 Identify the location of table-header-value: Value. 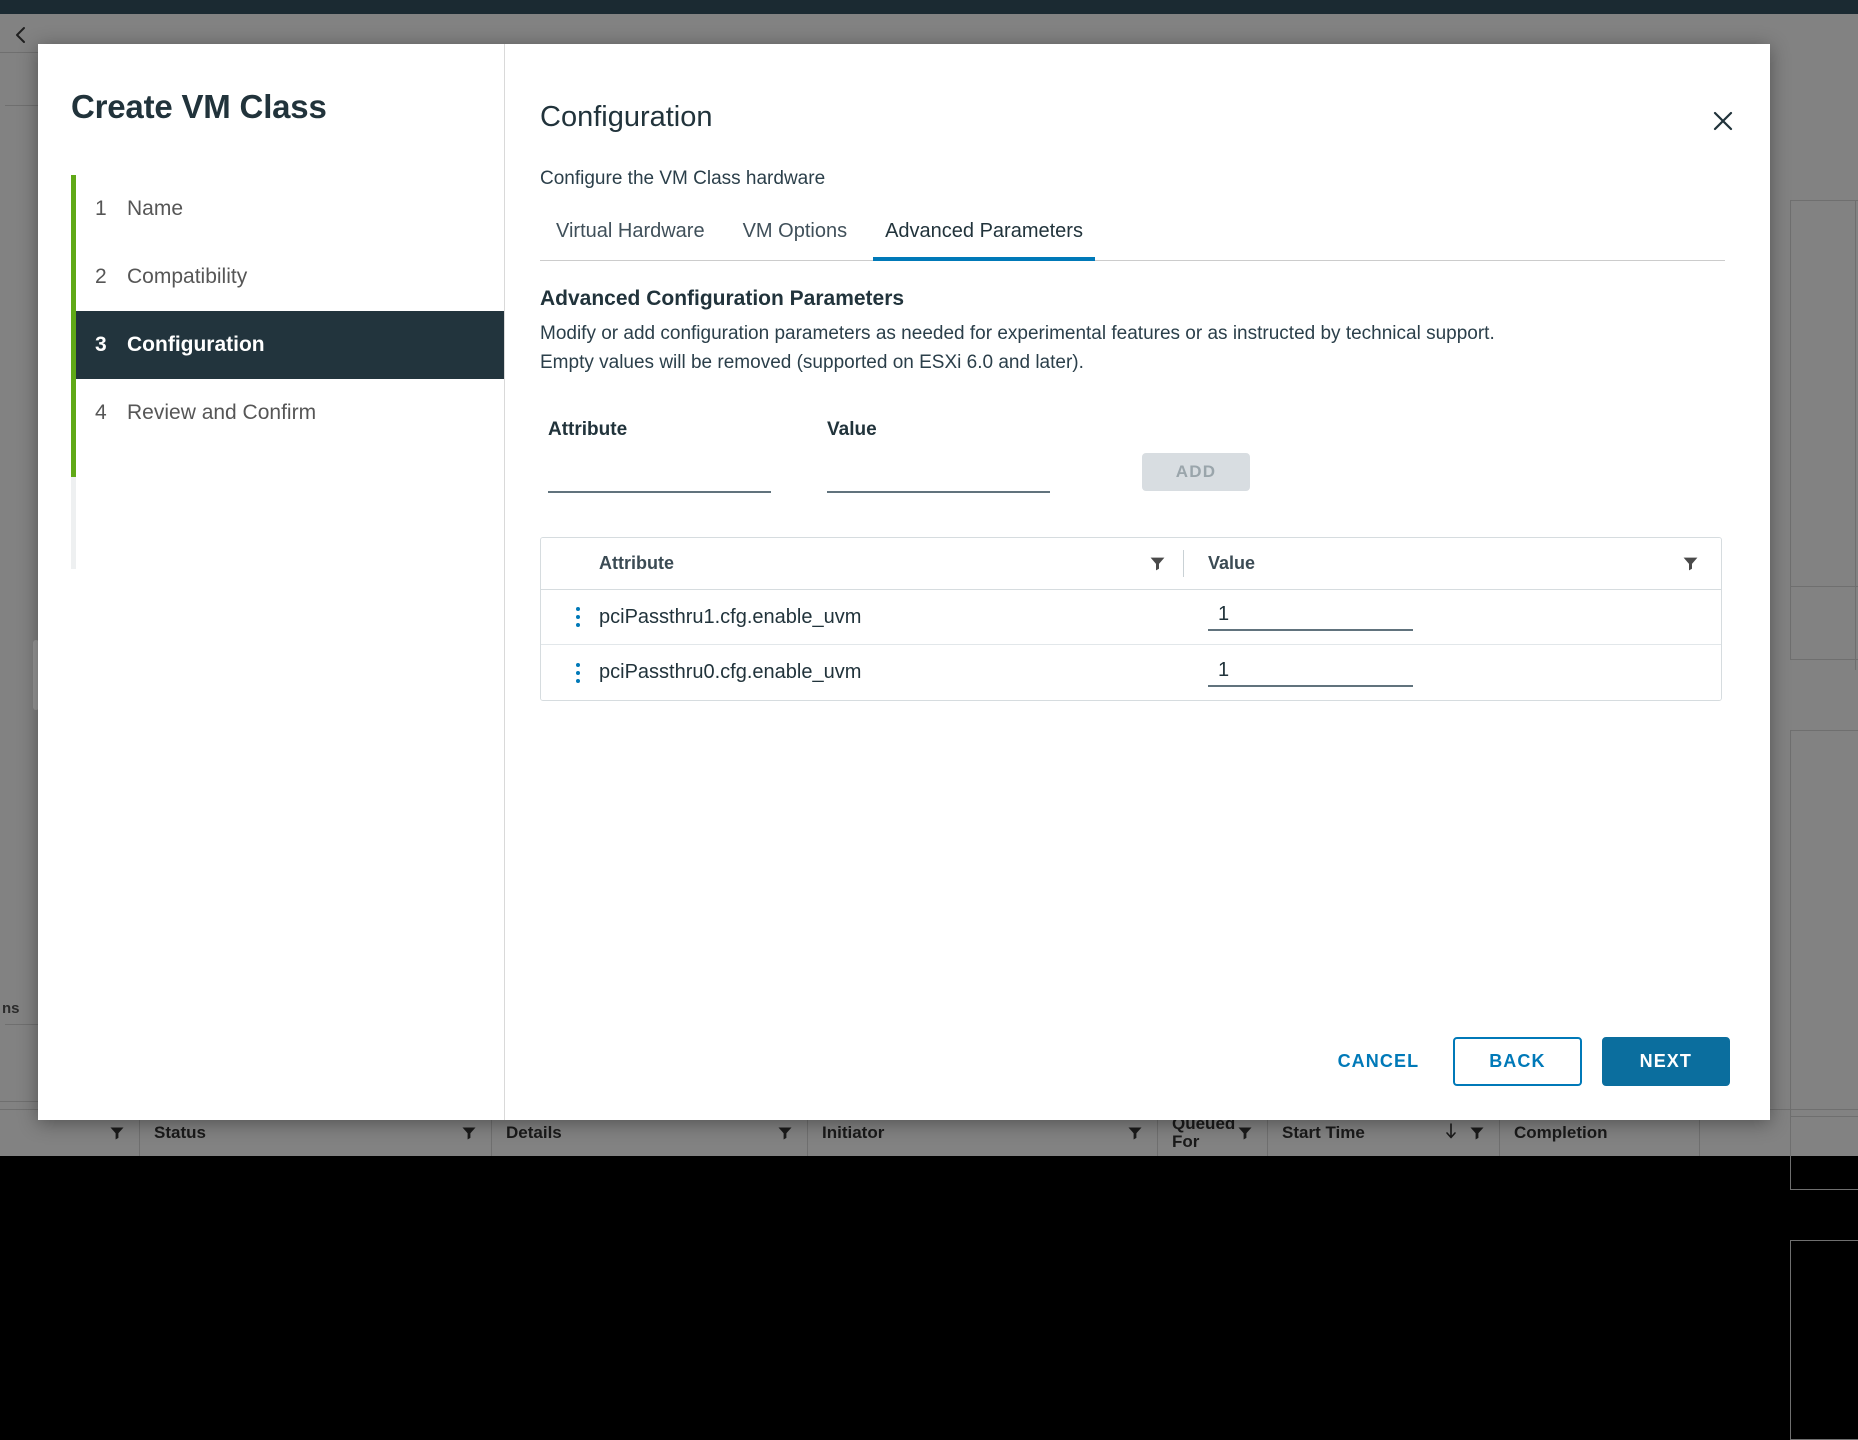
(1452, 563).